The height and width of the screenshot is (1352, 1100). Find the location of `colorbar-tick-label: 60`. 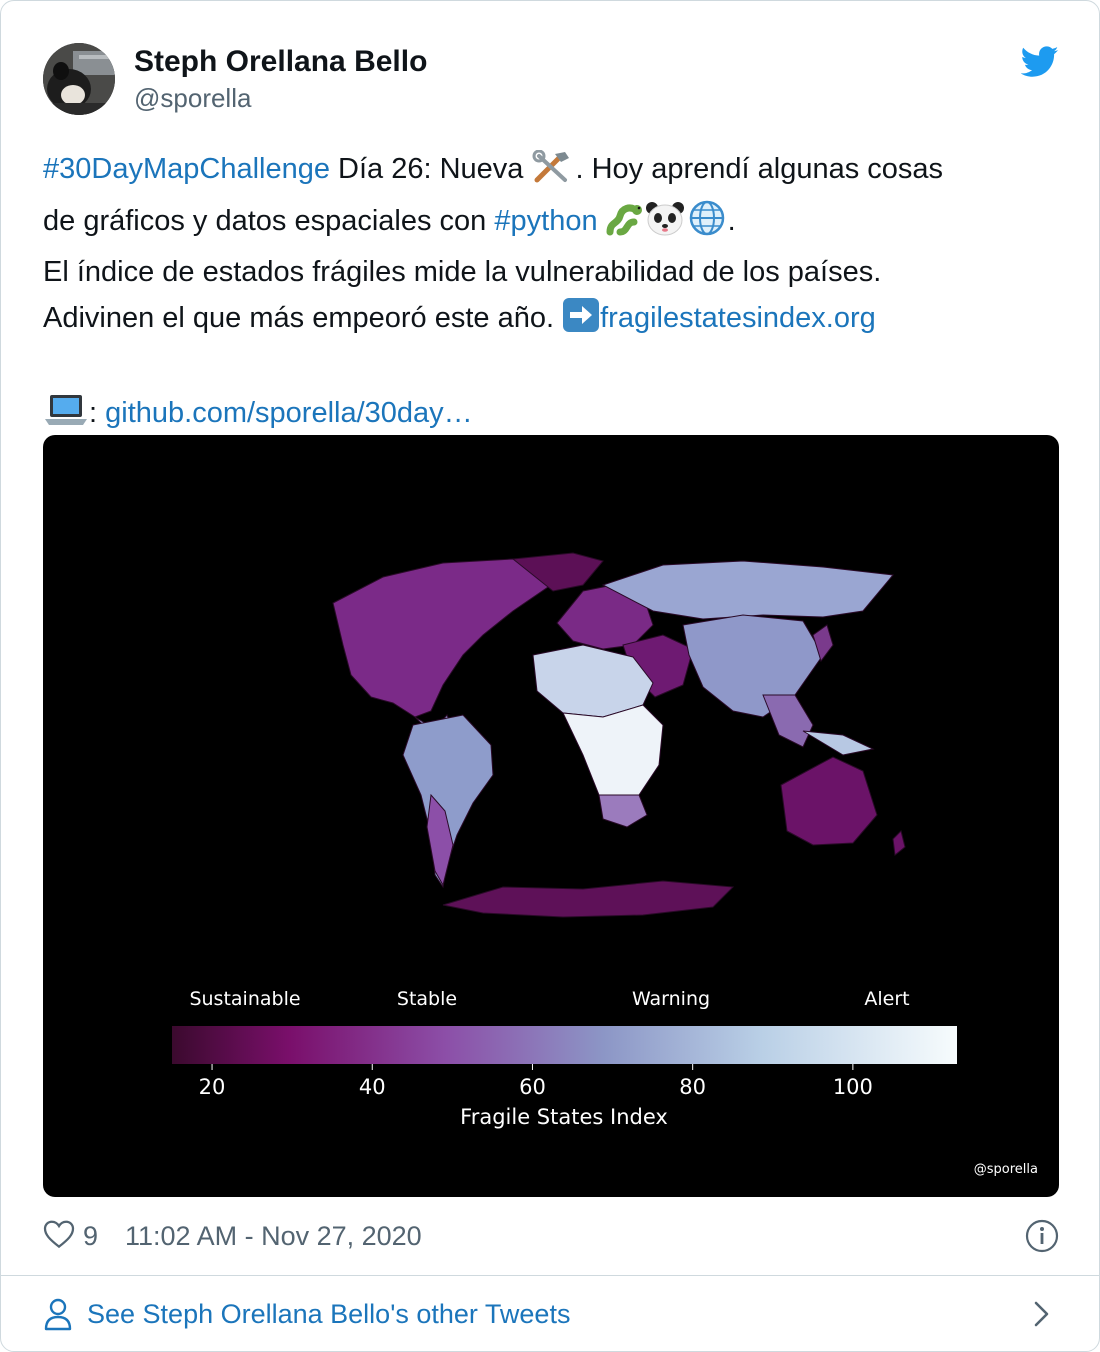

colorbar-tick-label: 60 is located at coordinates (532, 1087).